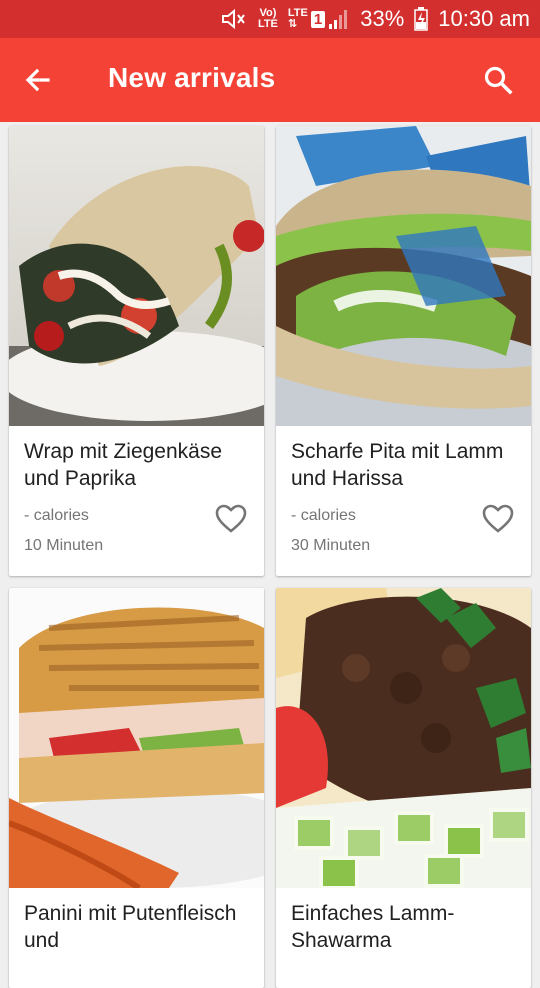 The image size is (540, 988). What do you see at coordinates (338, 19) in the screenshot?
I see `signal-bars-icon` at bounding box center [338, 19].